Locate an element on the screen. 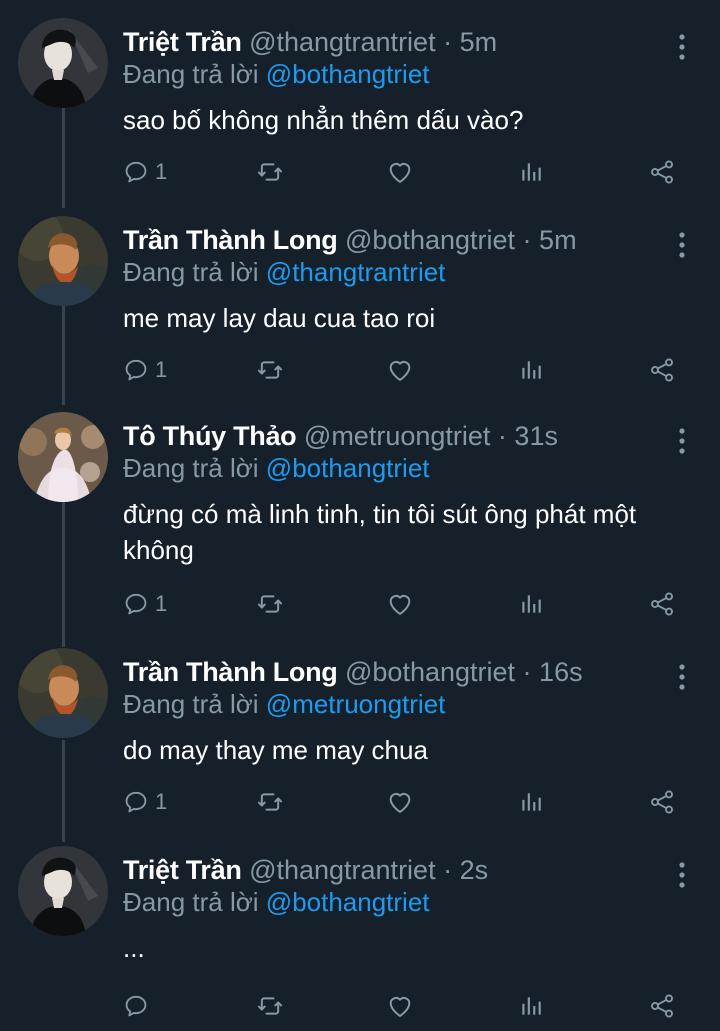 This screenshot has width=720, height=1031. replying-to-handle: @metruongtriet is located at coordinates (356, 704).